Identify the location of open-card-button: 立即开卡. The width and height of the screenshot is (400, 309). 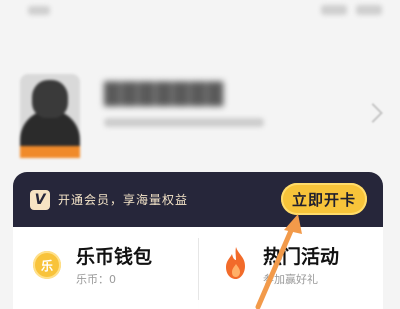
(324, 199).